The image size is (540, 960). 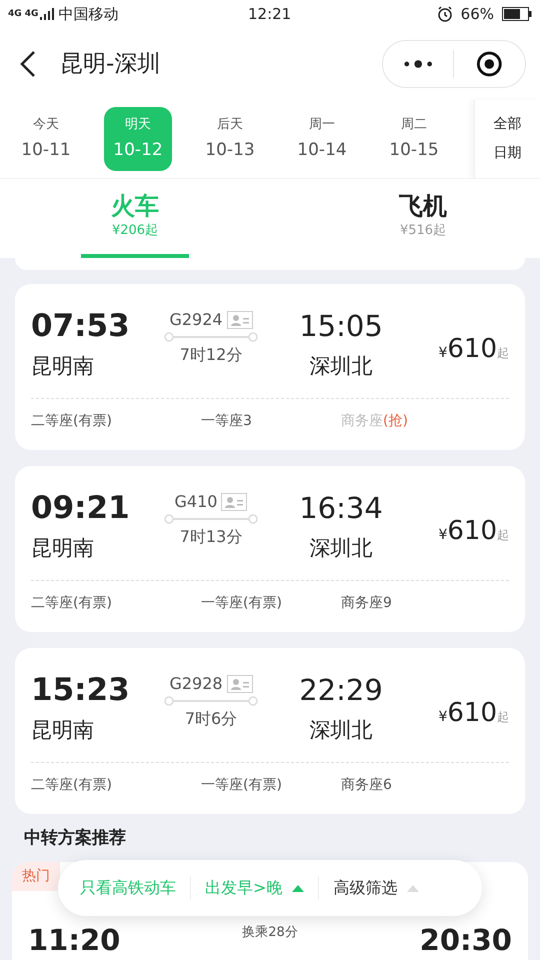 I want to click on carrier-name: 中国移动, so click(x=88, y=14).